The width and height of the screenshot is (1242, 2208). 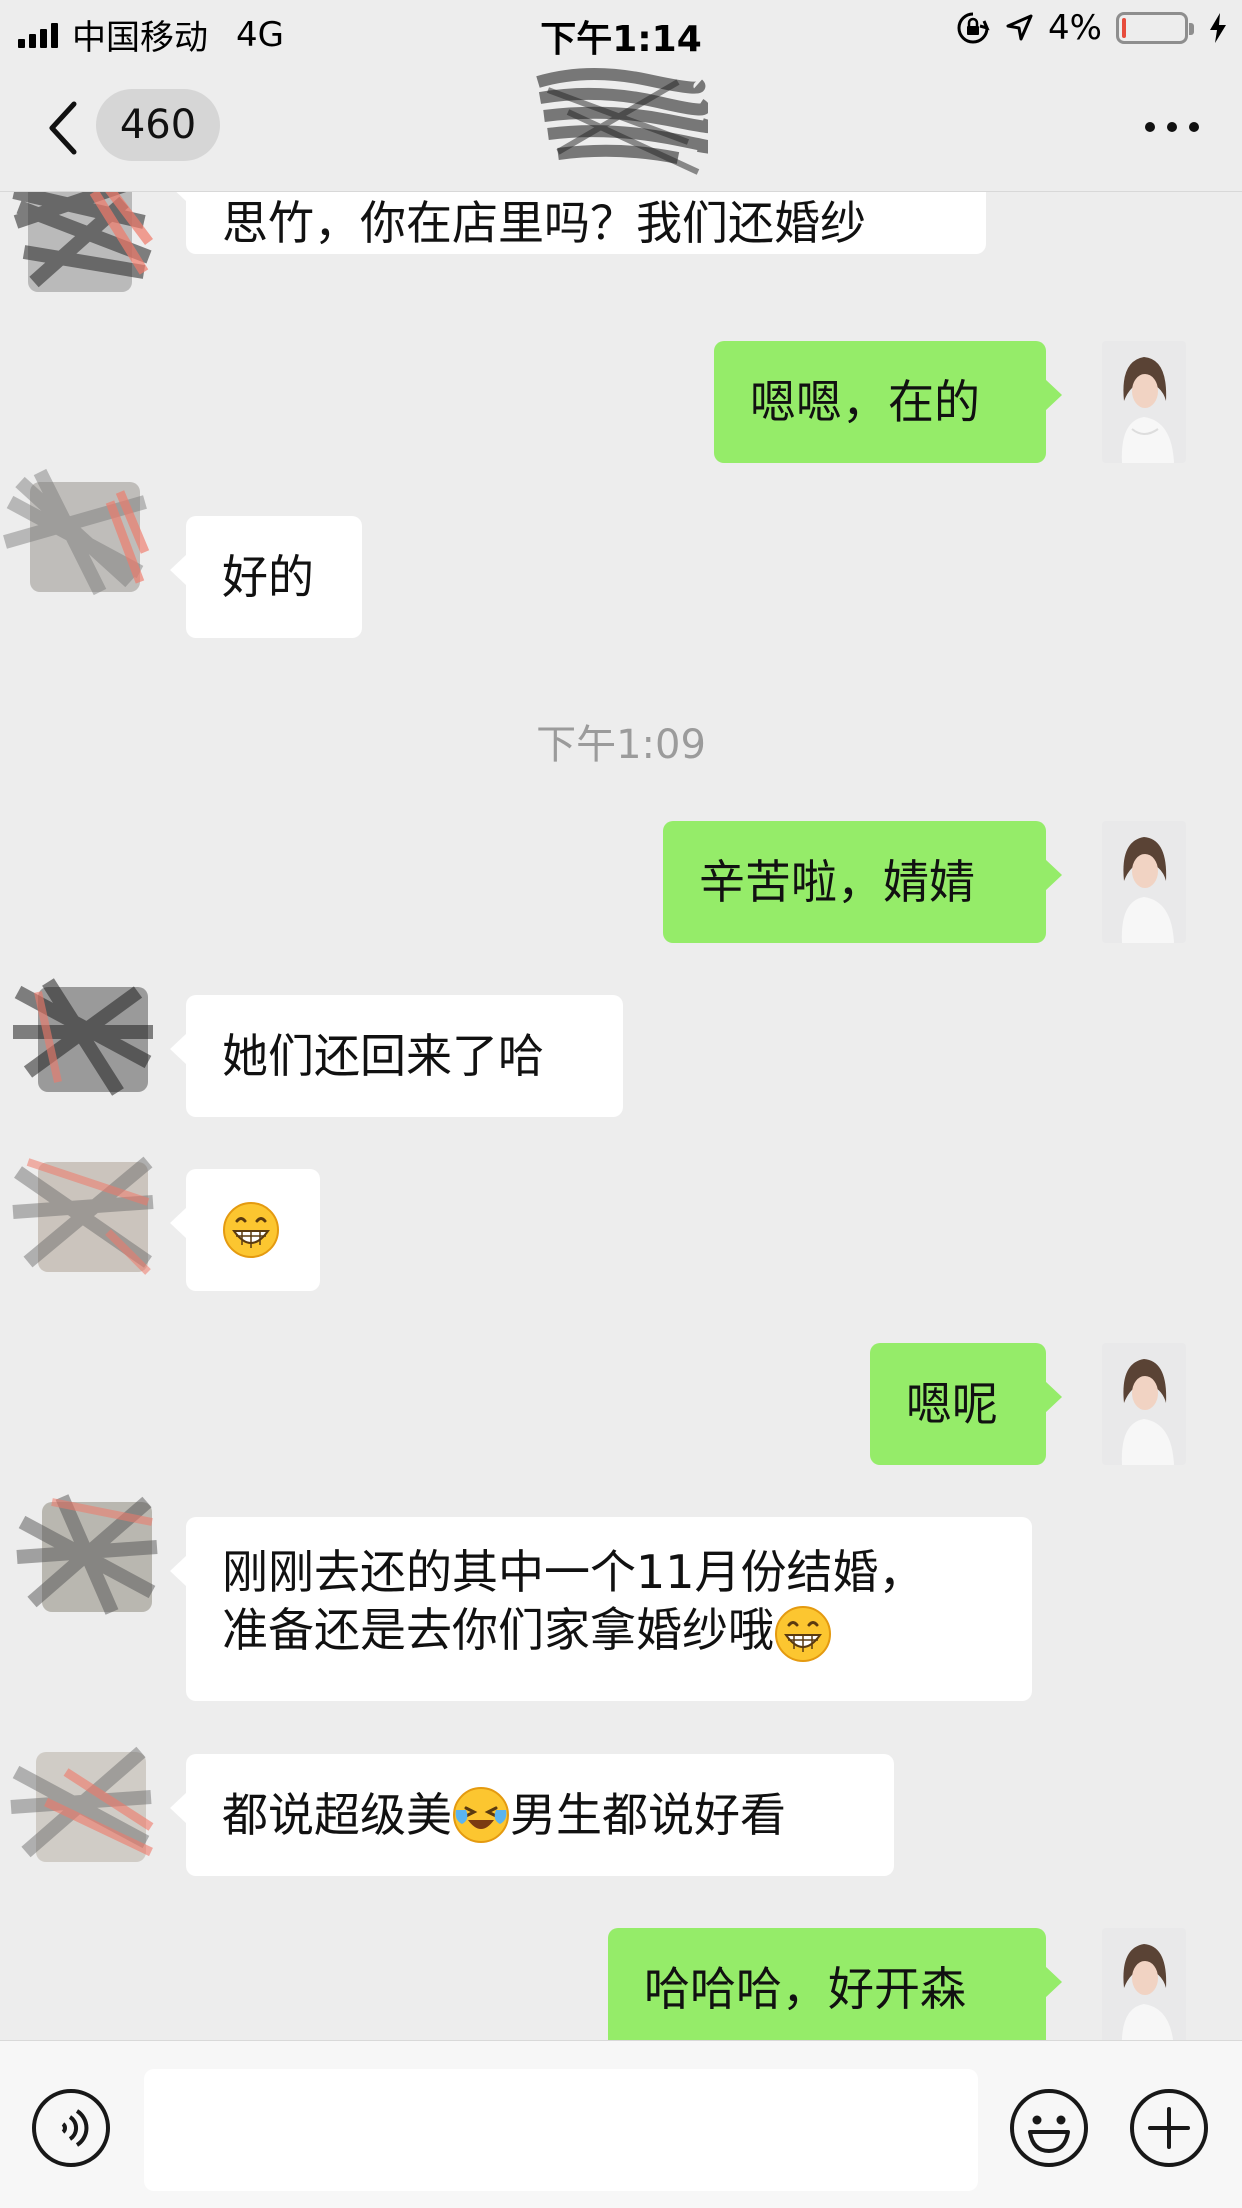 What do you see at coordinates (158, 125) in the screenshot?
I see `unread-count-badge: 460` at bounding box center [158, 125].